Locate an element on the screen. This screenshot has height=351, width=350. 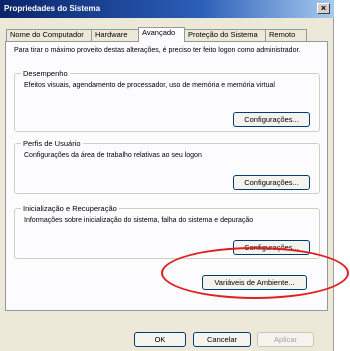
apply-button: Aplicar is located at coordinates (285, 339).